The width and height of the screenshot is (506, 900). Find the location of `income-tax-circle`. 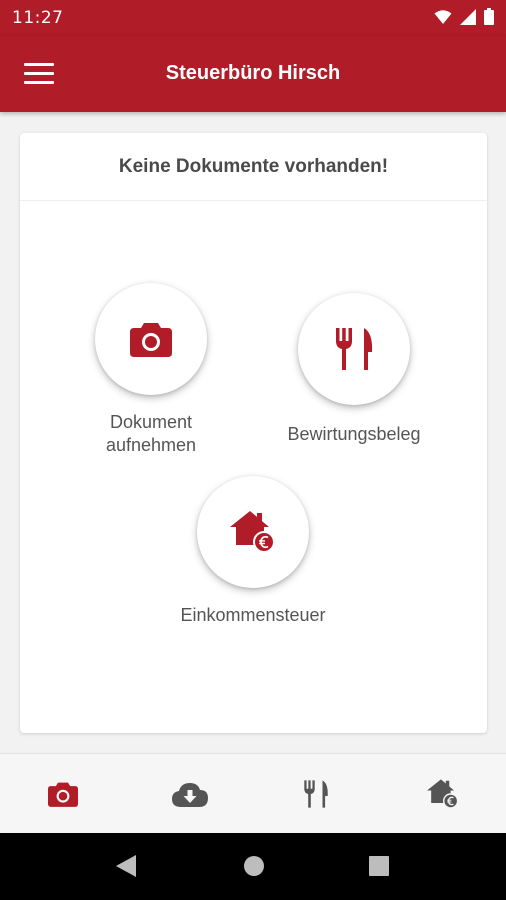

income-tax-circle is located at coordinates (253, 532).